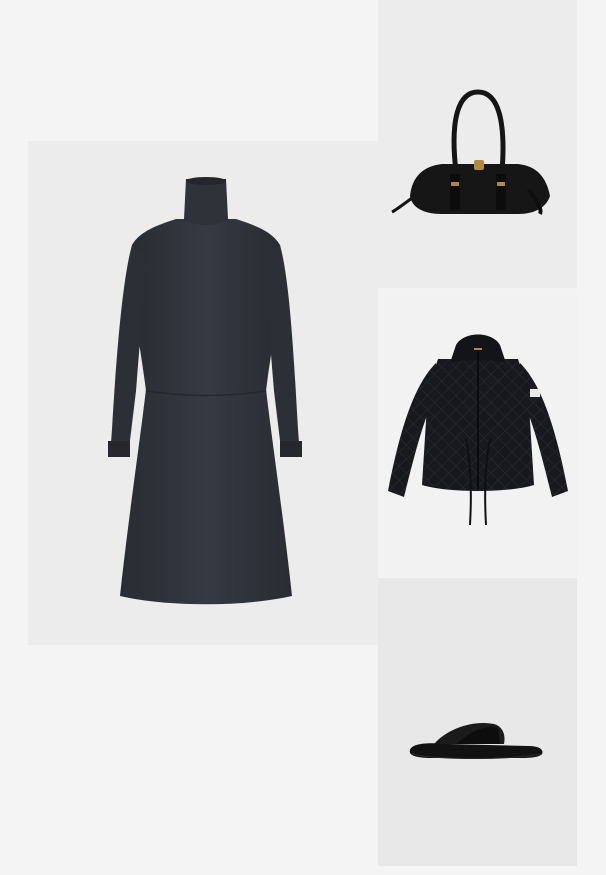  I want to click on product-tile-sandal, so click(477, 722).